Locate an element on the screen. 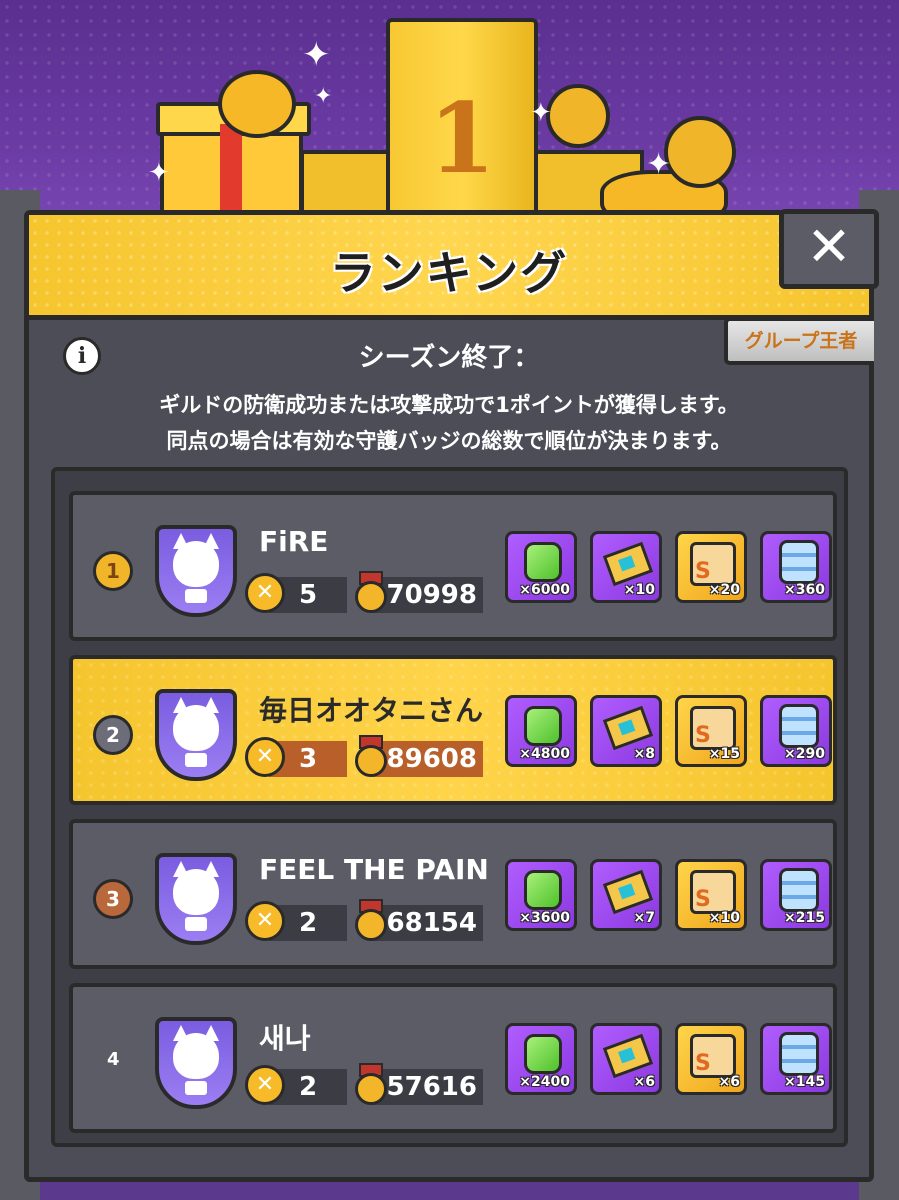 This screenshot has width=899, height=1200. rank-number: 4 is located at coordinates (113, 1059).